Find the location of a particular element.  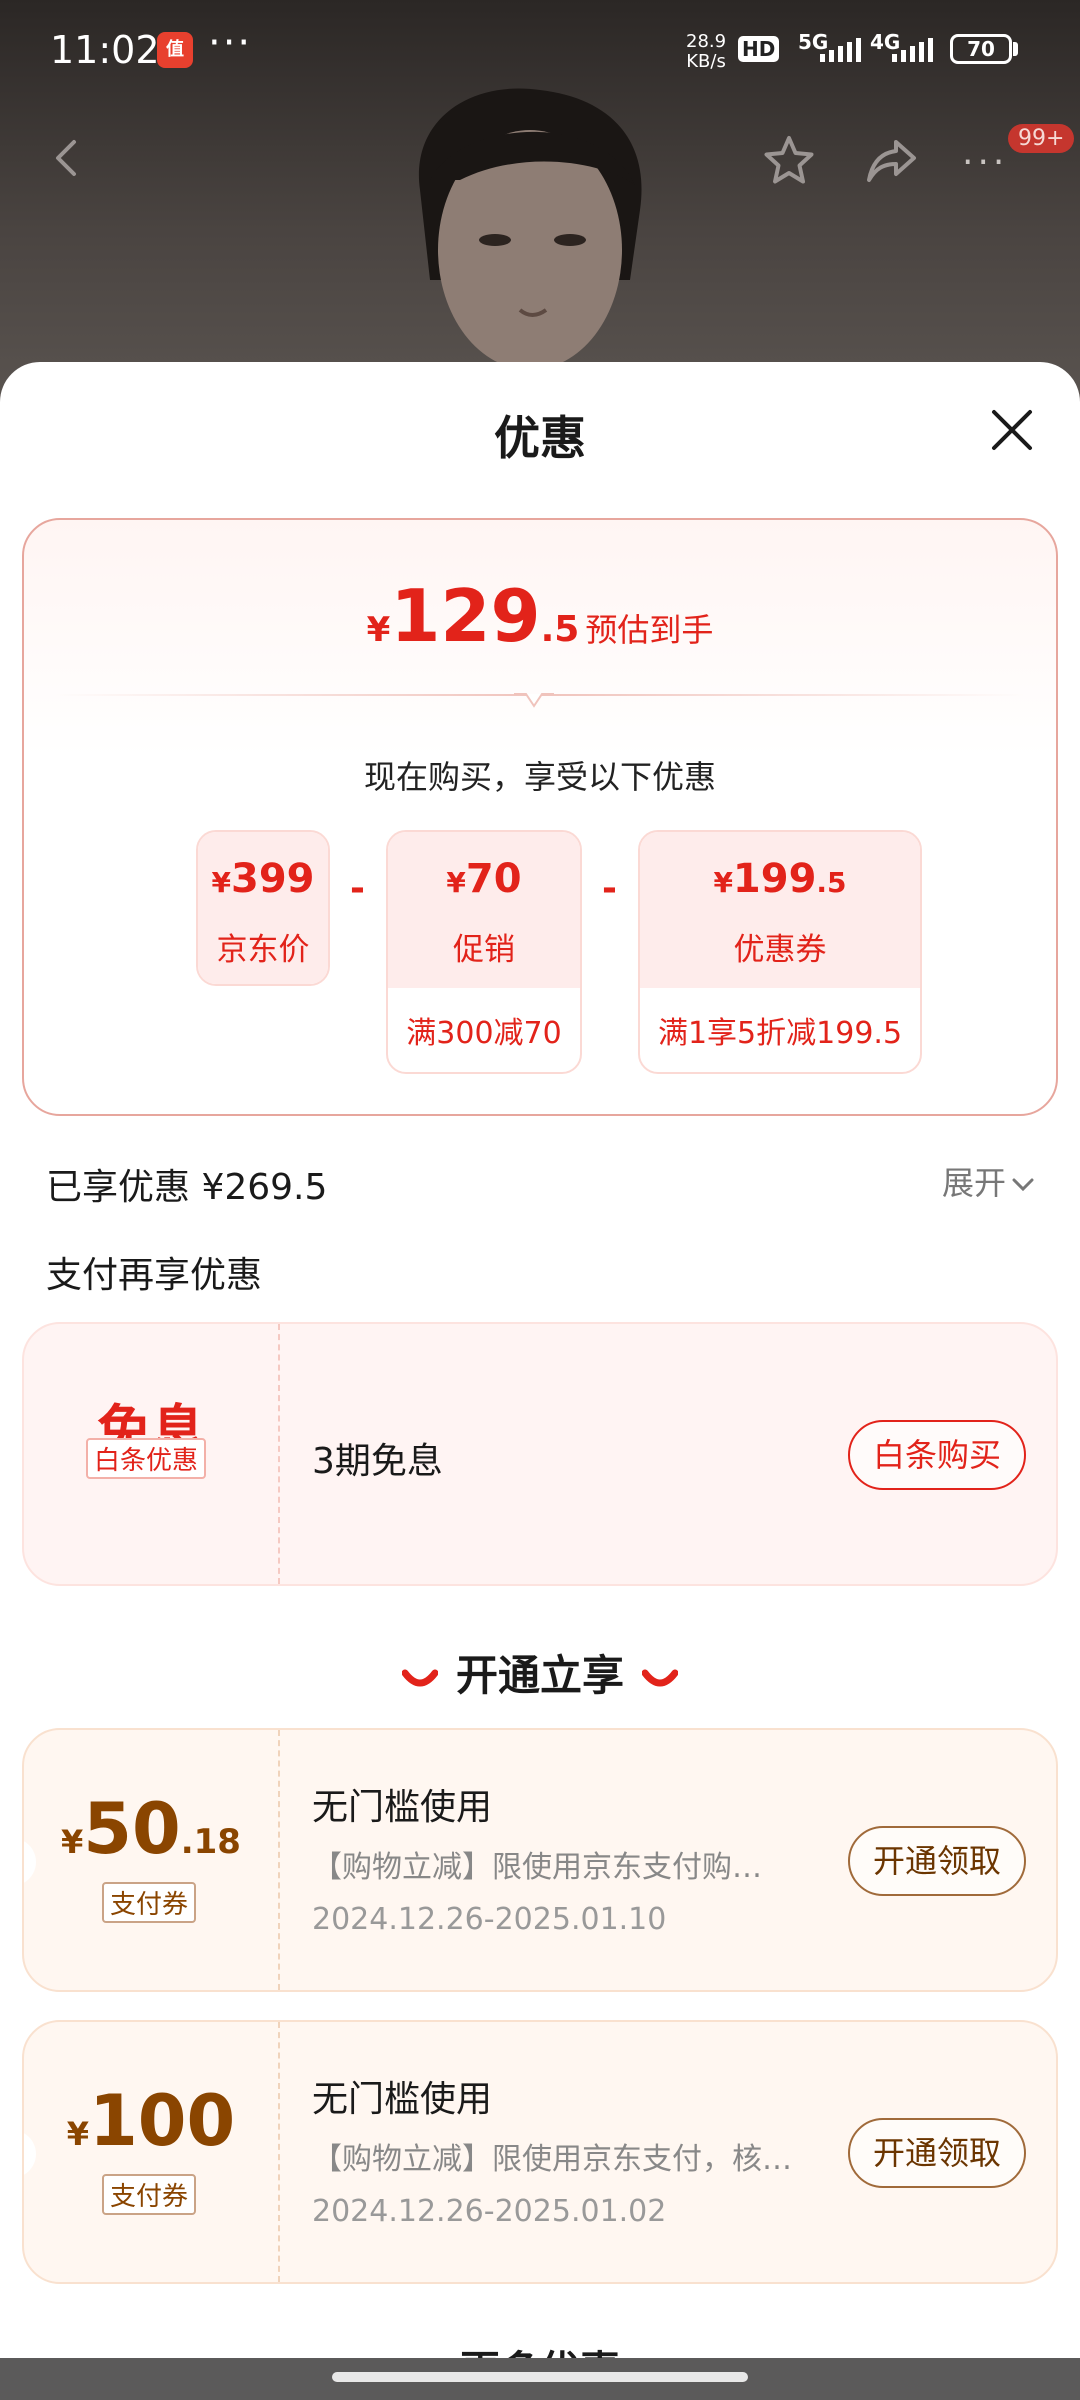

interest-free-left: 免息 白条优惠 is located at coordinates (151, 1454).